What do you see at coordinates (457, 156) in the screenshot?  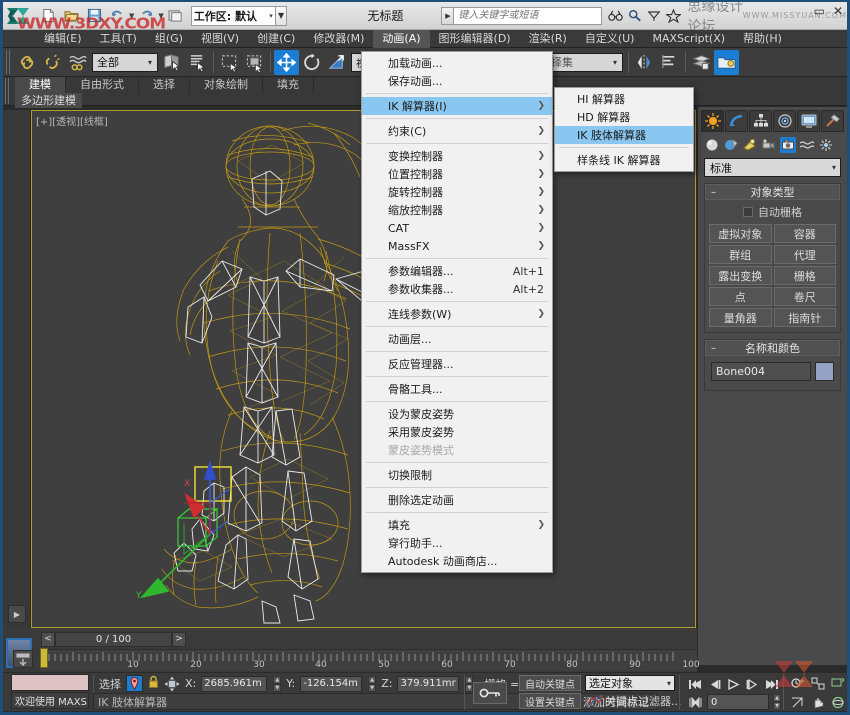 I see `menu-transform-controllers: 变换控制器 ❯` at bounding box center [457, 156].